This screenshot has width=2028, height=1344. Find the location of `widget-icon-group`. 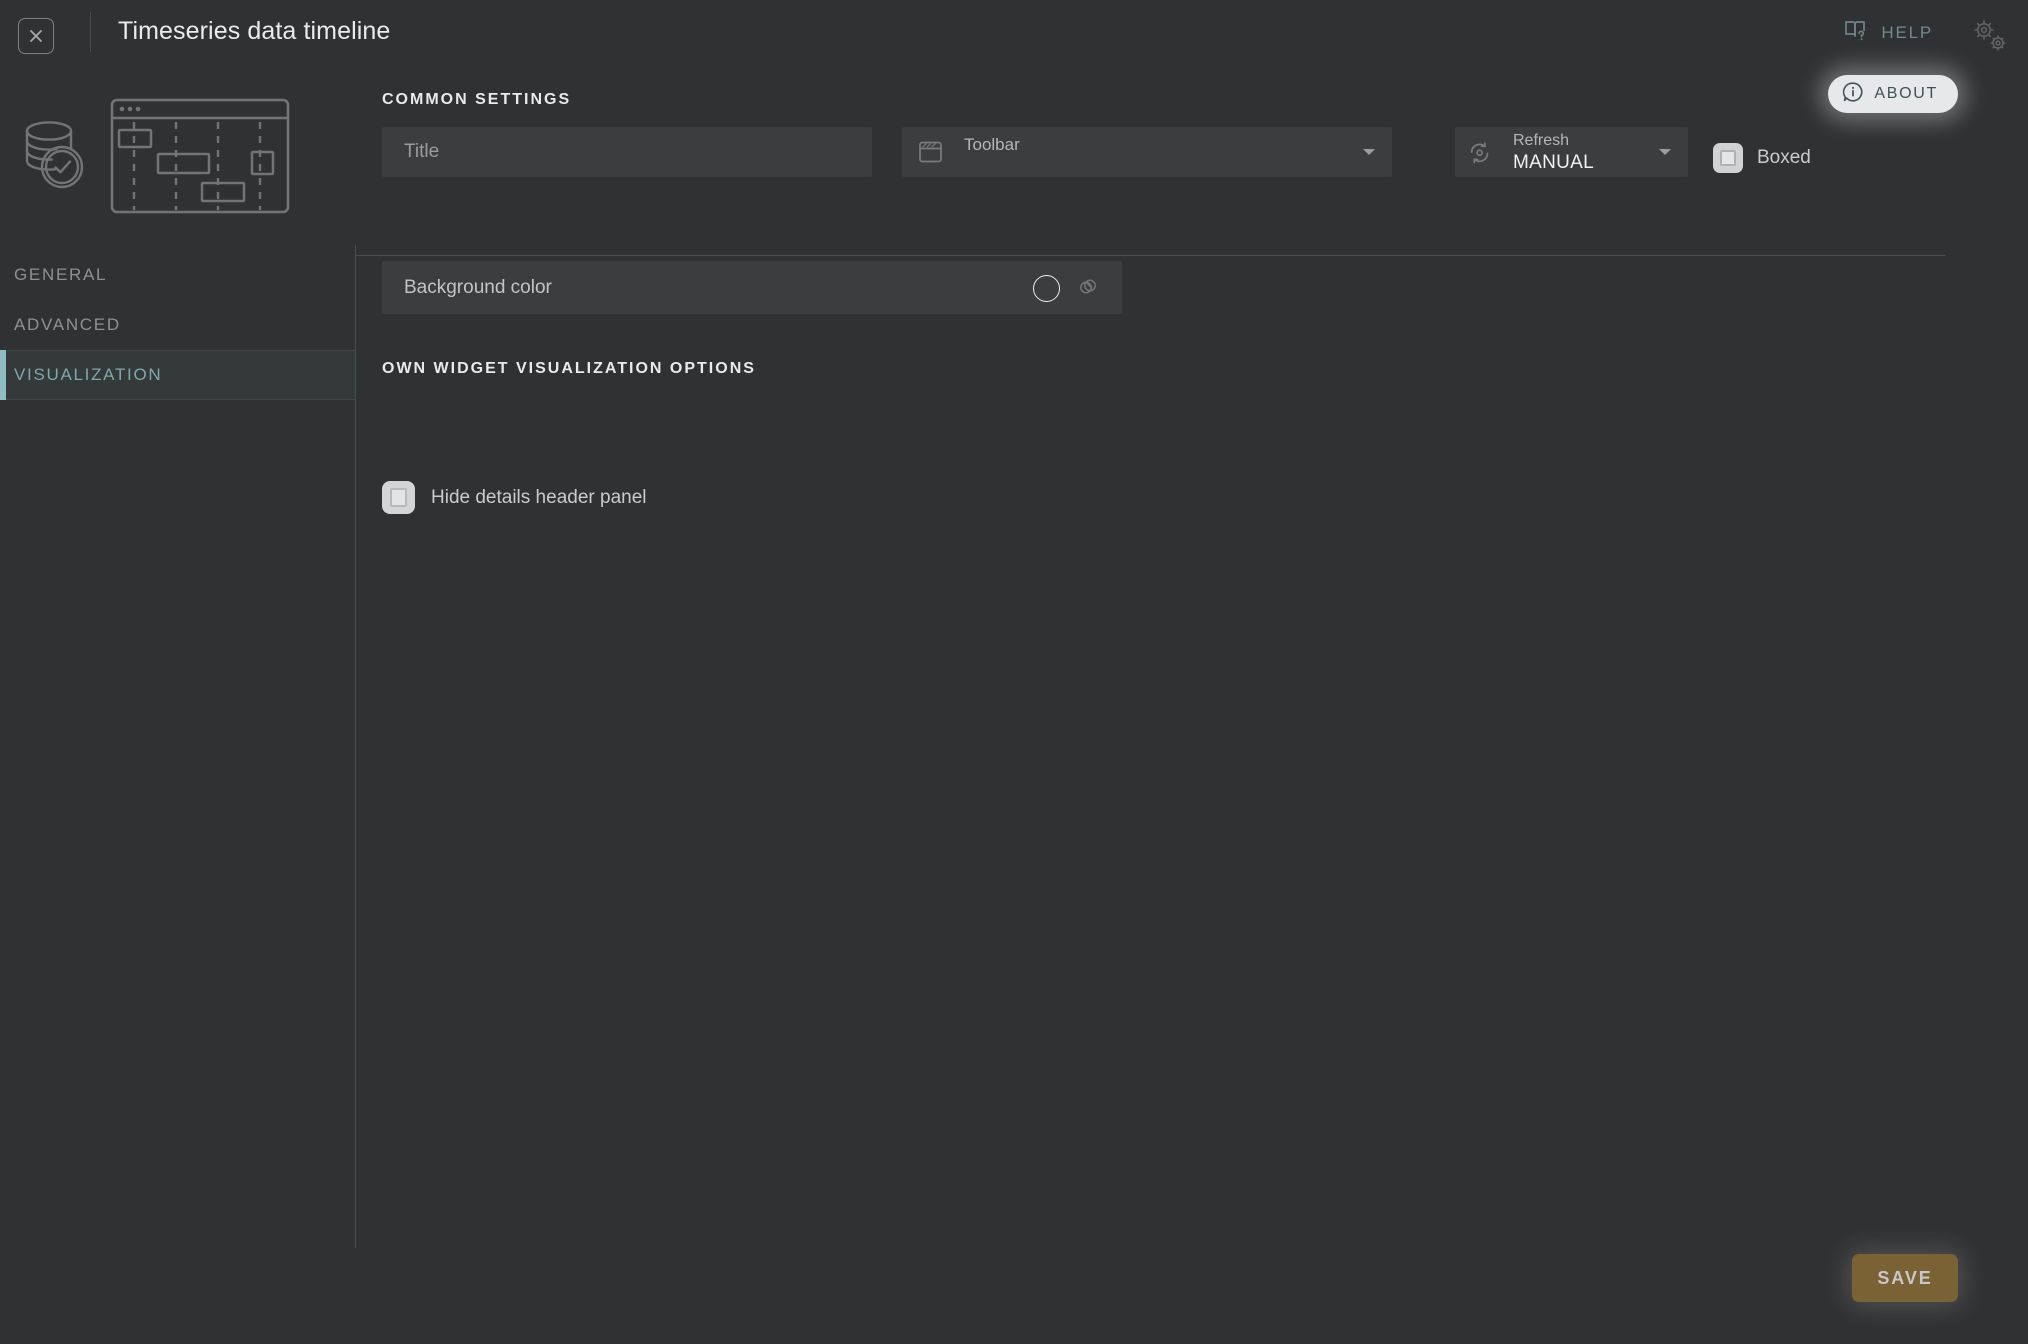

widget-icon-group is located at coordinates (153, 158).